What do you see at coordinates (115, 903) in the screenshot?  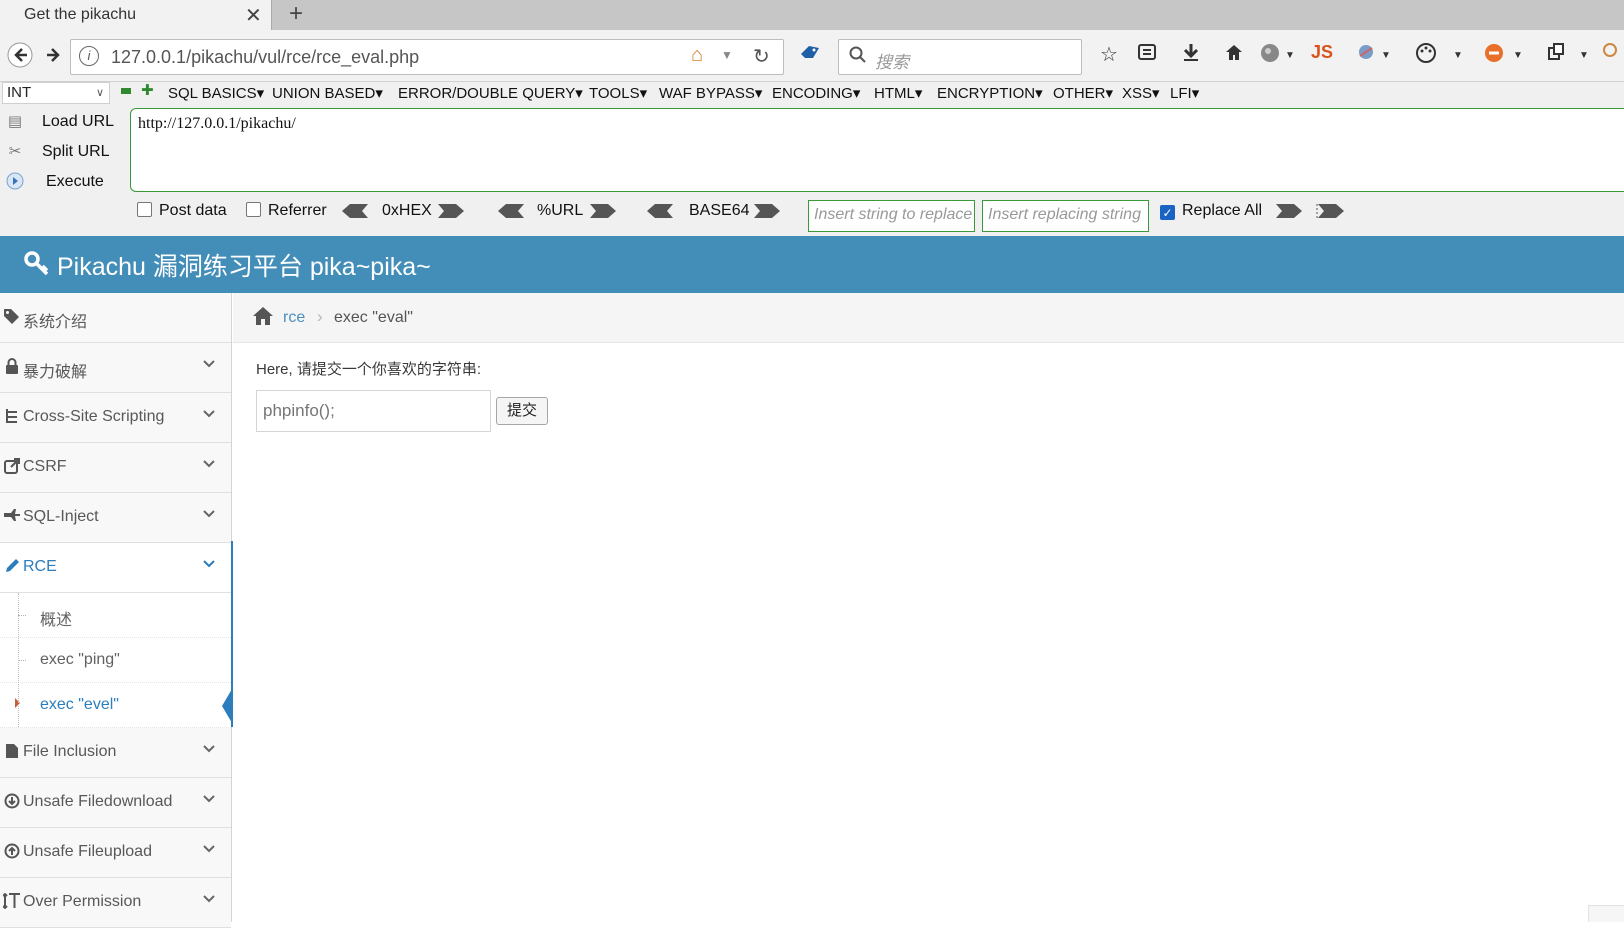 I see `sidebar-item-over-permission: Over Permission` at bounding box center [115, 903].